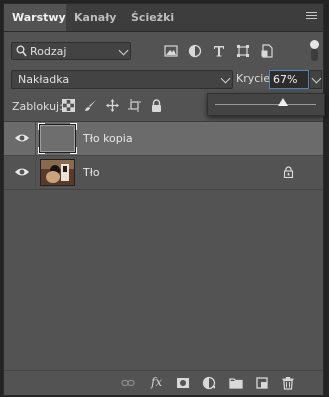  I want to click on opacity-slider-popup, so click(266, 104).